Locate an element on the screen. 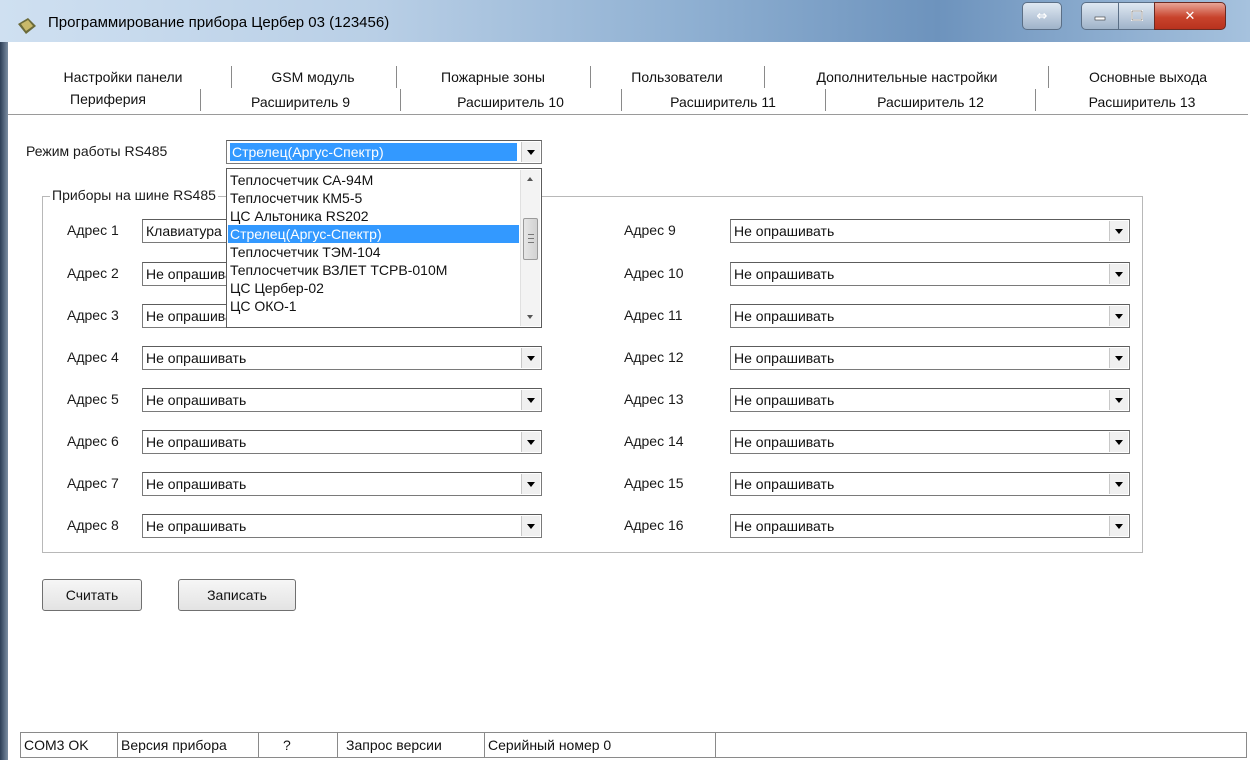 Image resolution: width=1250 pixels, height=760 pixels. address-11-value: Не опрашивать is located at coordinates (784, 316).